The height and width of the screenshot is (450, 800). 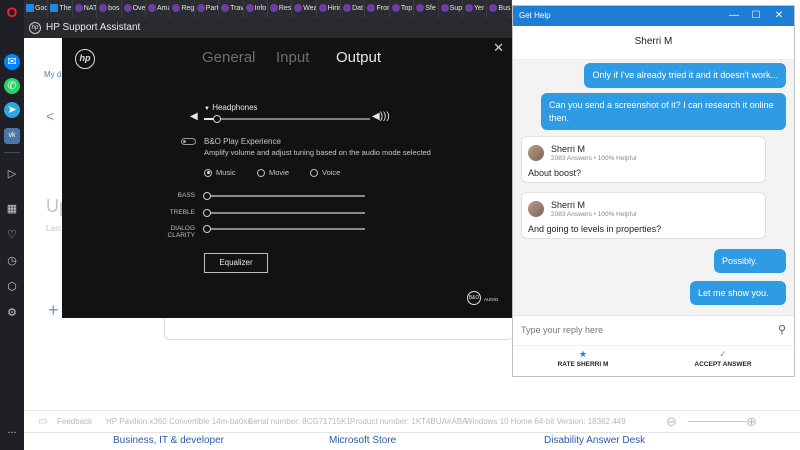 I want to click on browser-tab: Part, so click(x=207, y=9).